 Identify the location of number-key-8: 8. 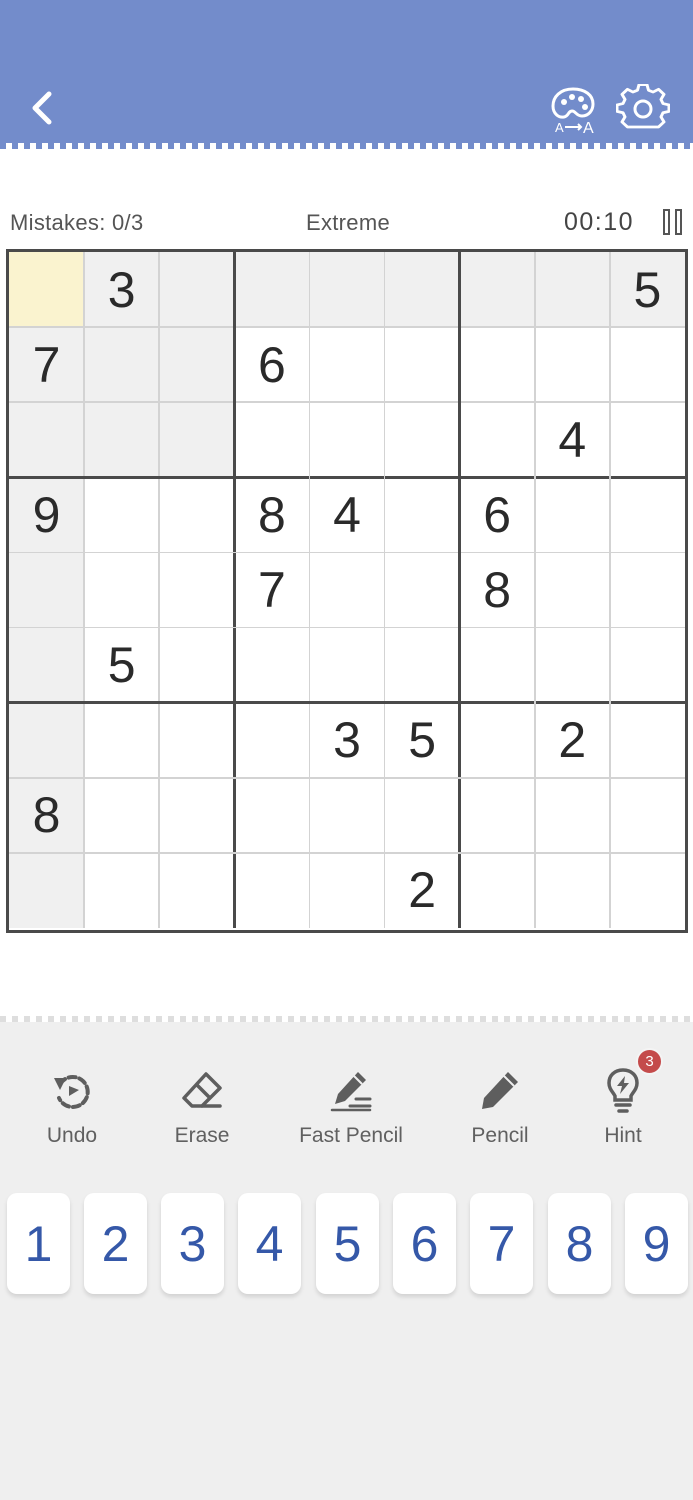
(579, 1243).